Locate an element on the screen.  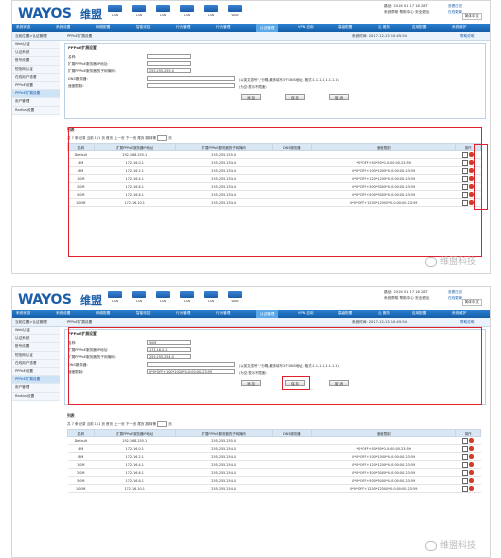
ip-input: 172.16.2.1 is located at coordinates (169, 349).